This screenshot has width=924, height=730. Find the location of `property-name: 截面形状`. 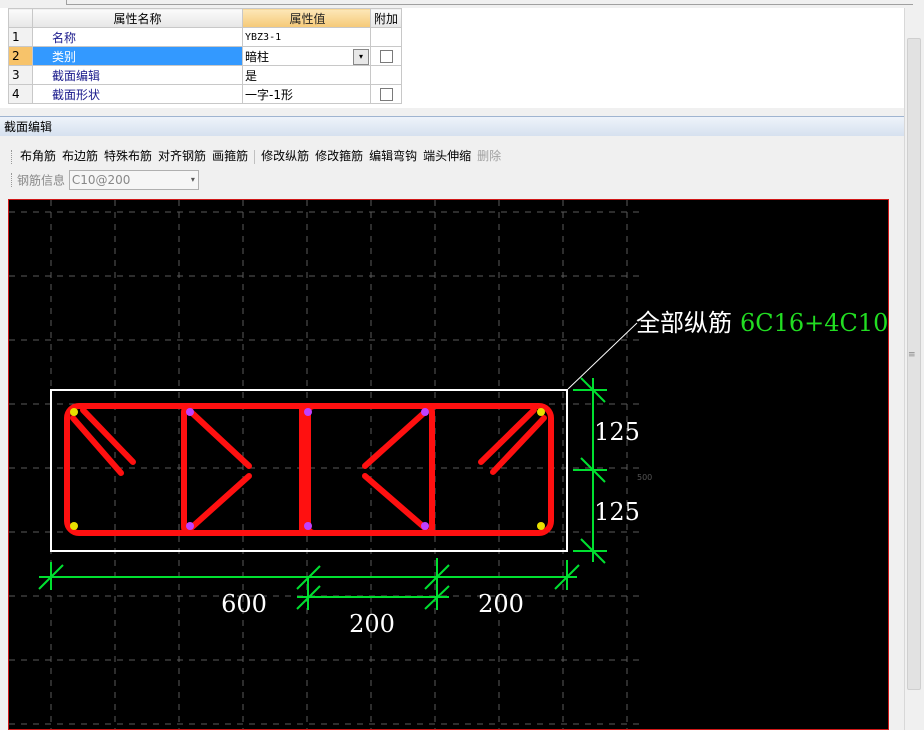

property-name: 截面形状 is located at coordinates (137, 94).